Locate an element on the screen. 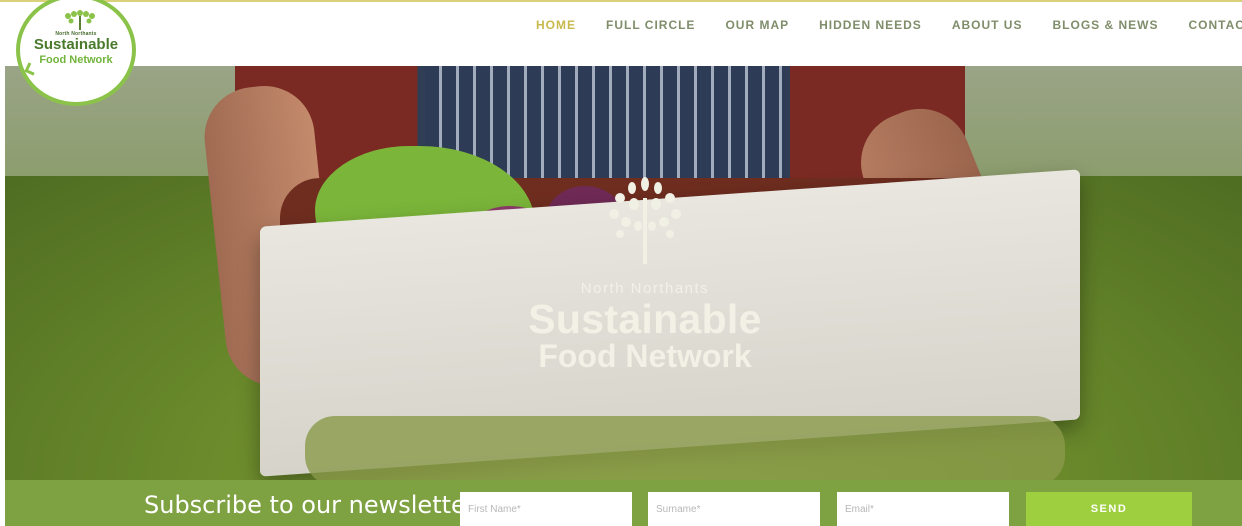 Image resolution: width=1242 pixels, height=526 pixels. hero-logo: North Northants Sustainable Food Network is located at coordinates (645, 286).